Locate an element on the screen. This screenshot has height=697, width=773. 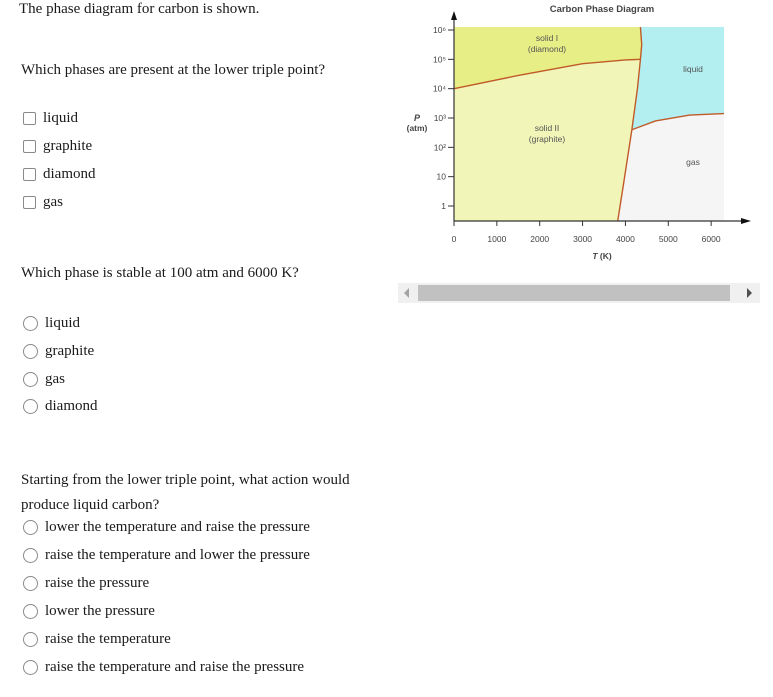
x-tick-label: 4000 is located at coordinates (625, 239).